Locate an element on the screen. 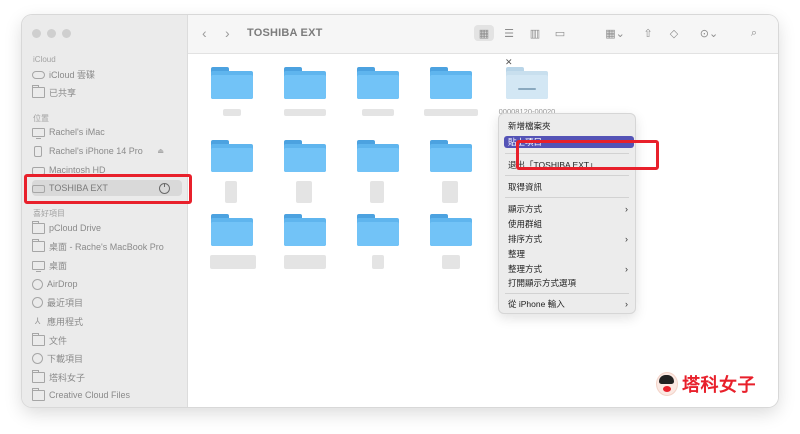  close-window-button is located at coordinates (36, 33).